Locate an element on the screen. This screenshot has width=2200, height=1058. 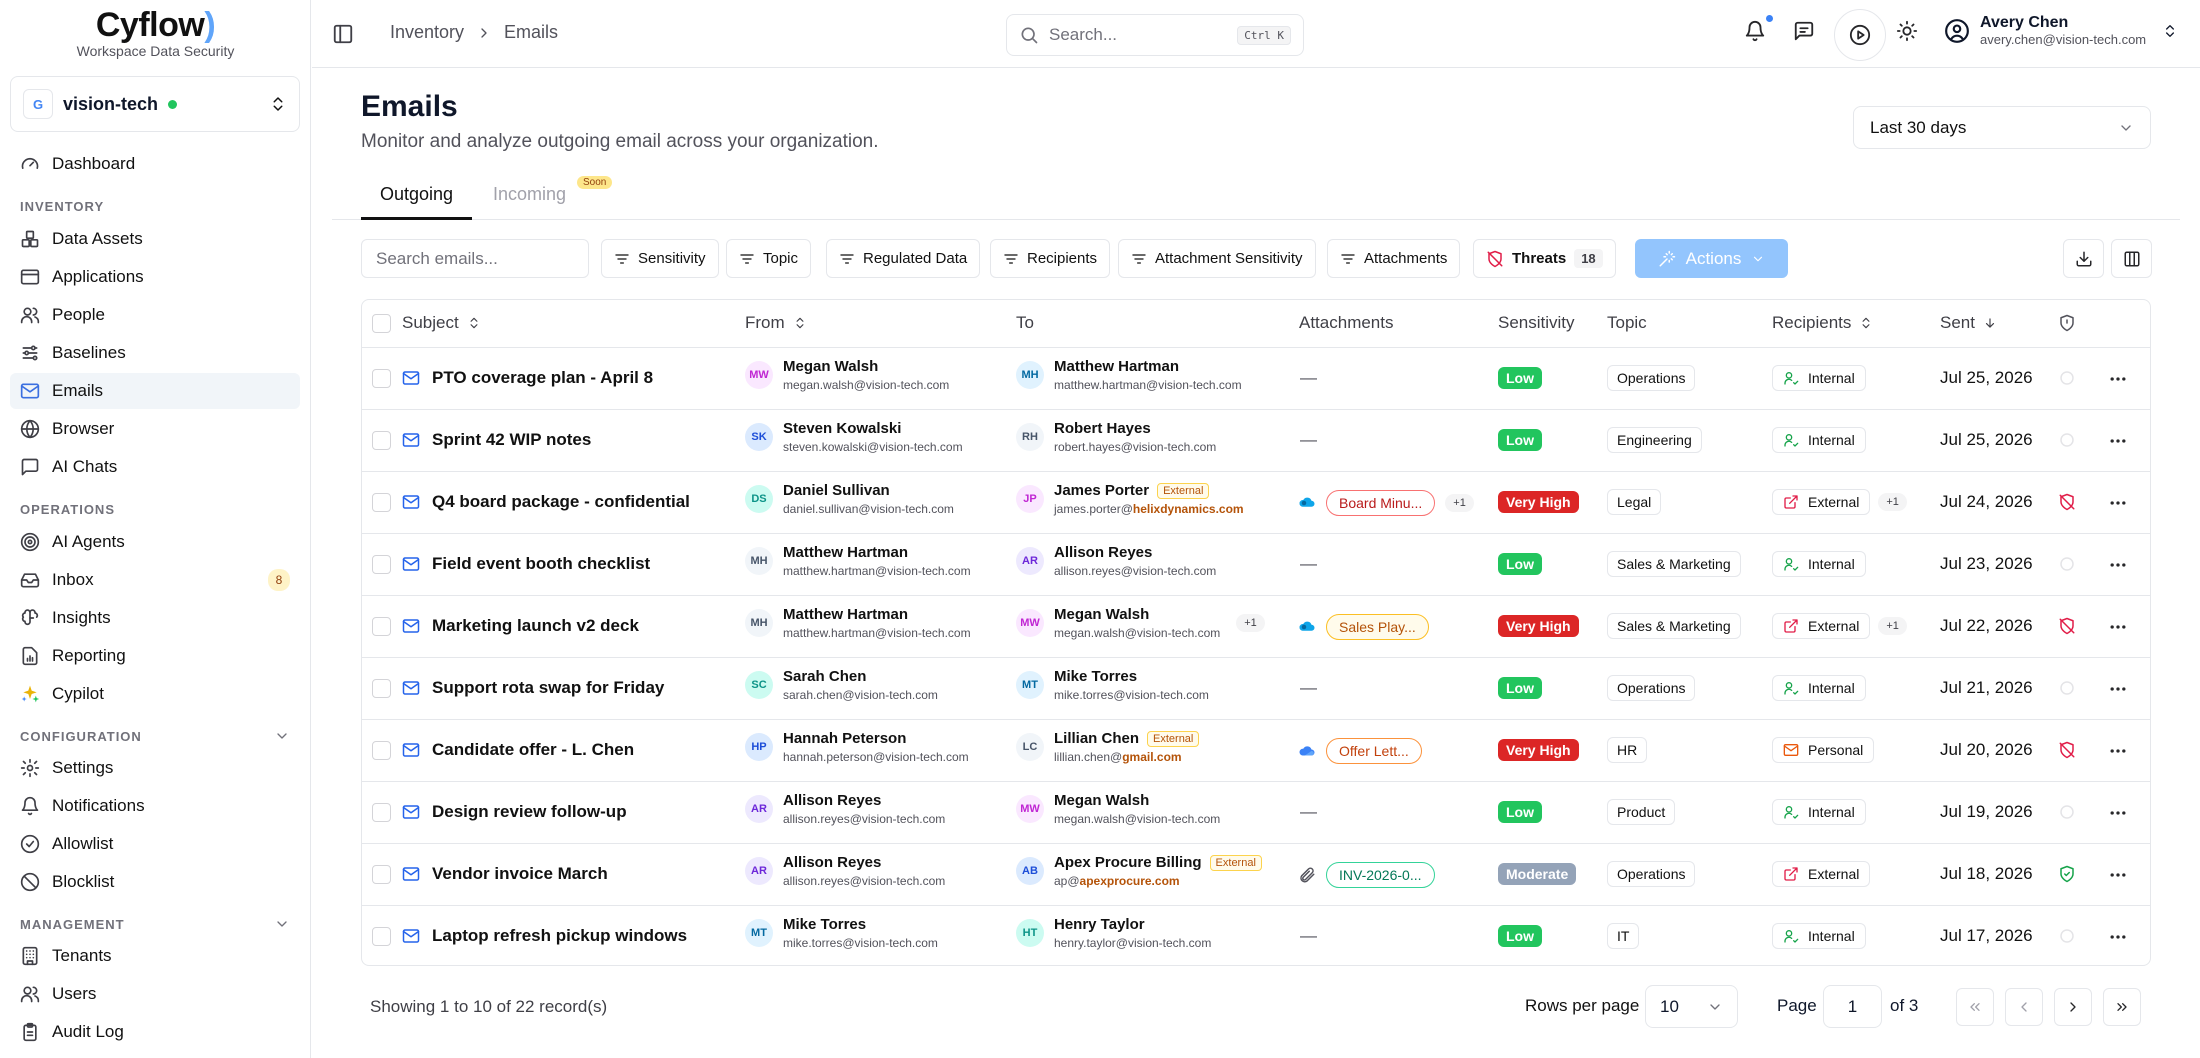
sidebar-item-cypilot: Cypilot is located at coordinates (155, 694).